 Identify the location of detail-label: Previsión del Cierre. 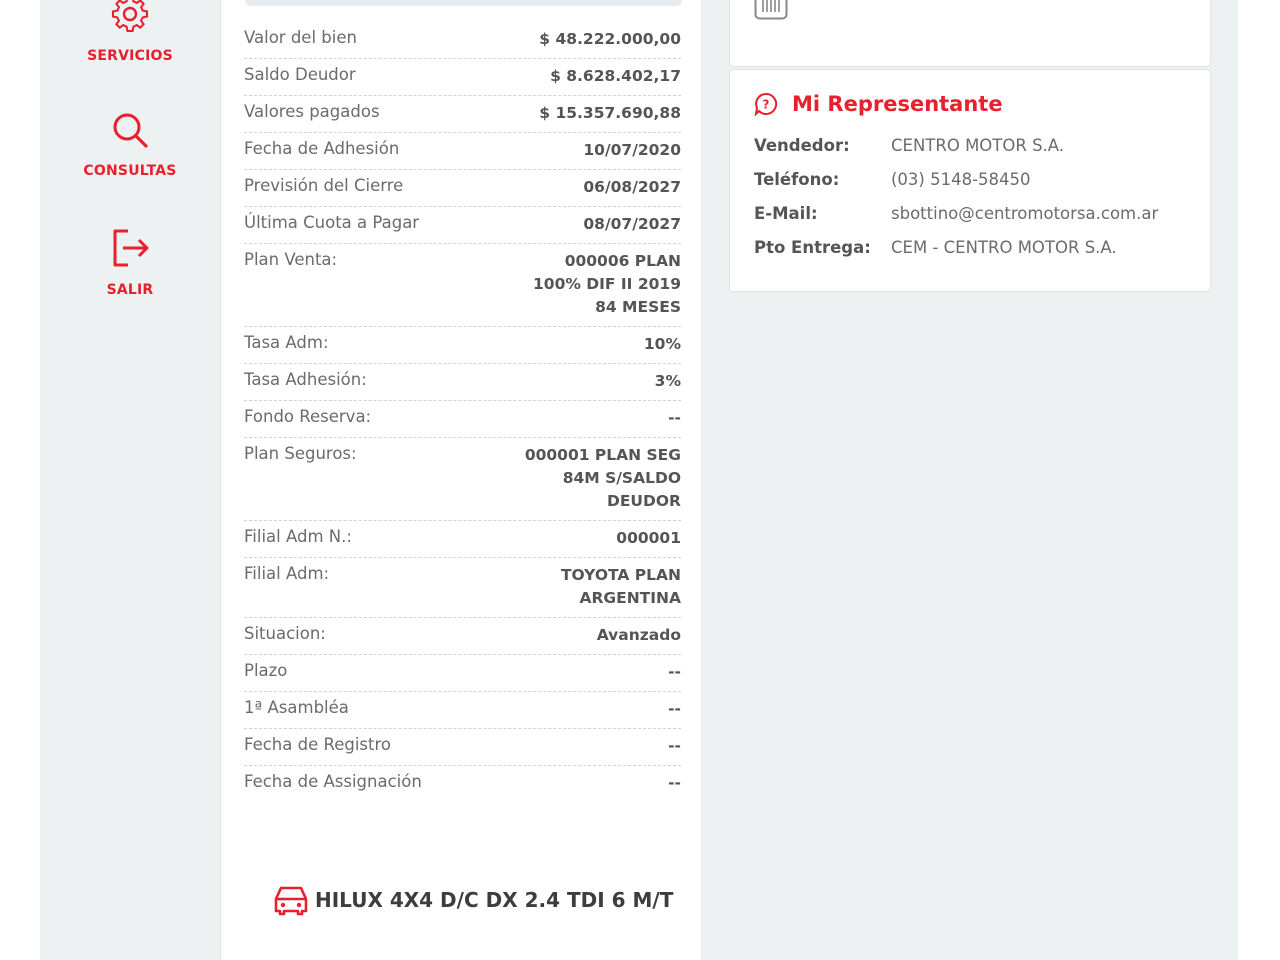
(324, 185).